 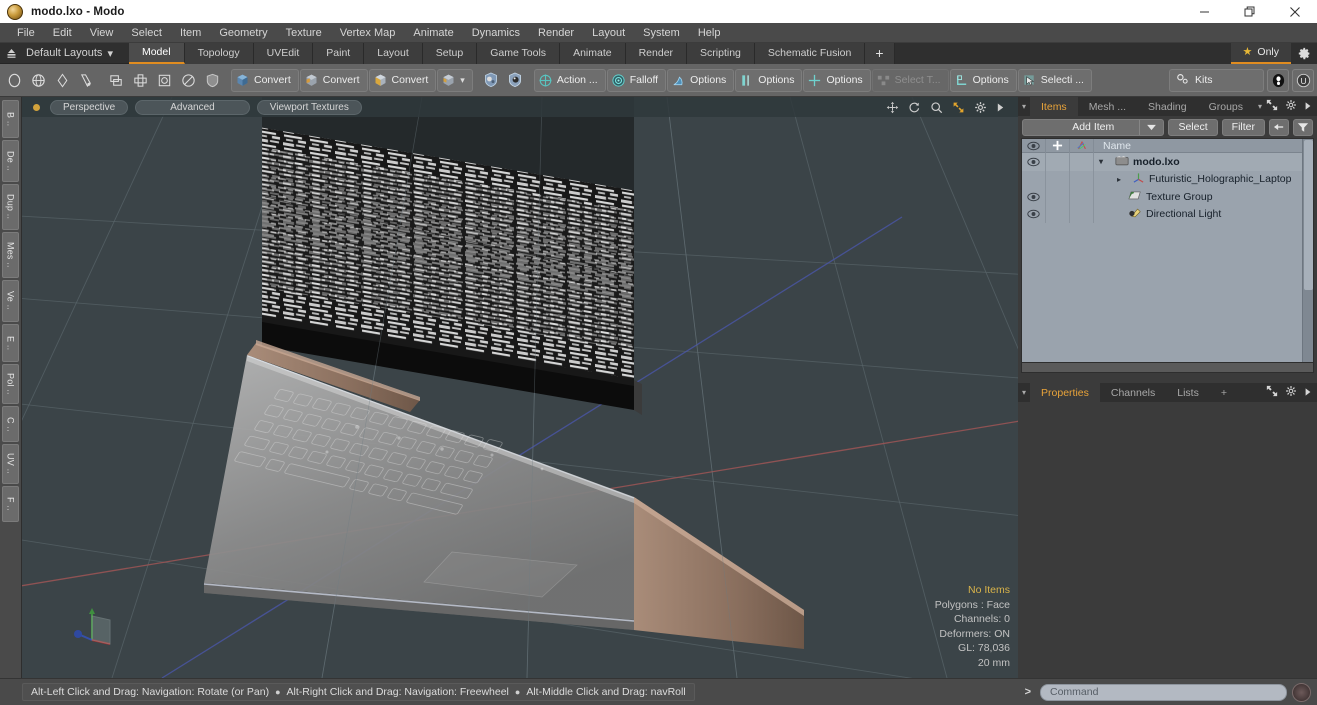 What do you see at coordinates (1216, 80) in the screenshot?
I see `kits-dropdown: Kits` at bounding box center [1216, 80].